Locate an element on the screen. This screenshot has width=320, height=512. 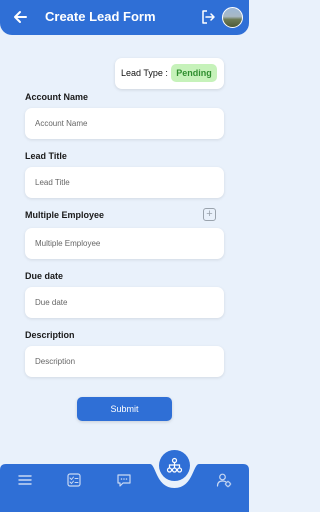
multiple-employee-label: Multiple Employee is located at coordinates (65, 215).